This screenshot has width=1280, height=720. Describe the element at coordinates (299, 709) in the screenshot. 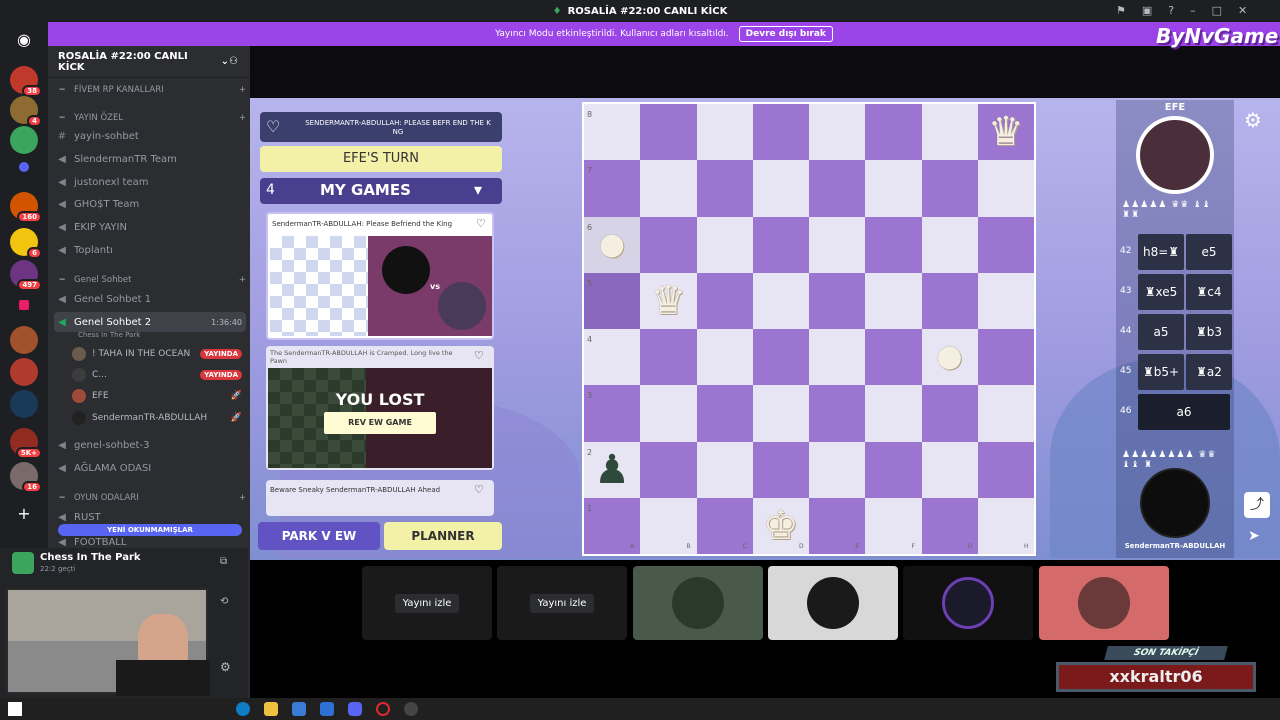

I see `store-icon` at that location.